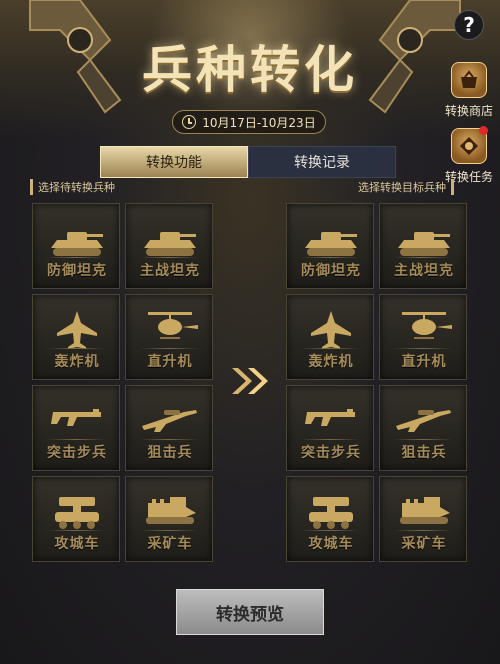  I want to click on shop-icon, so click(469, 80).